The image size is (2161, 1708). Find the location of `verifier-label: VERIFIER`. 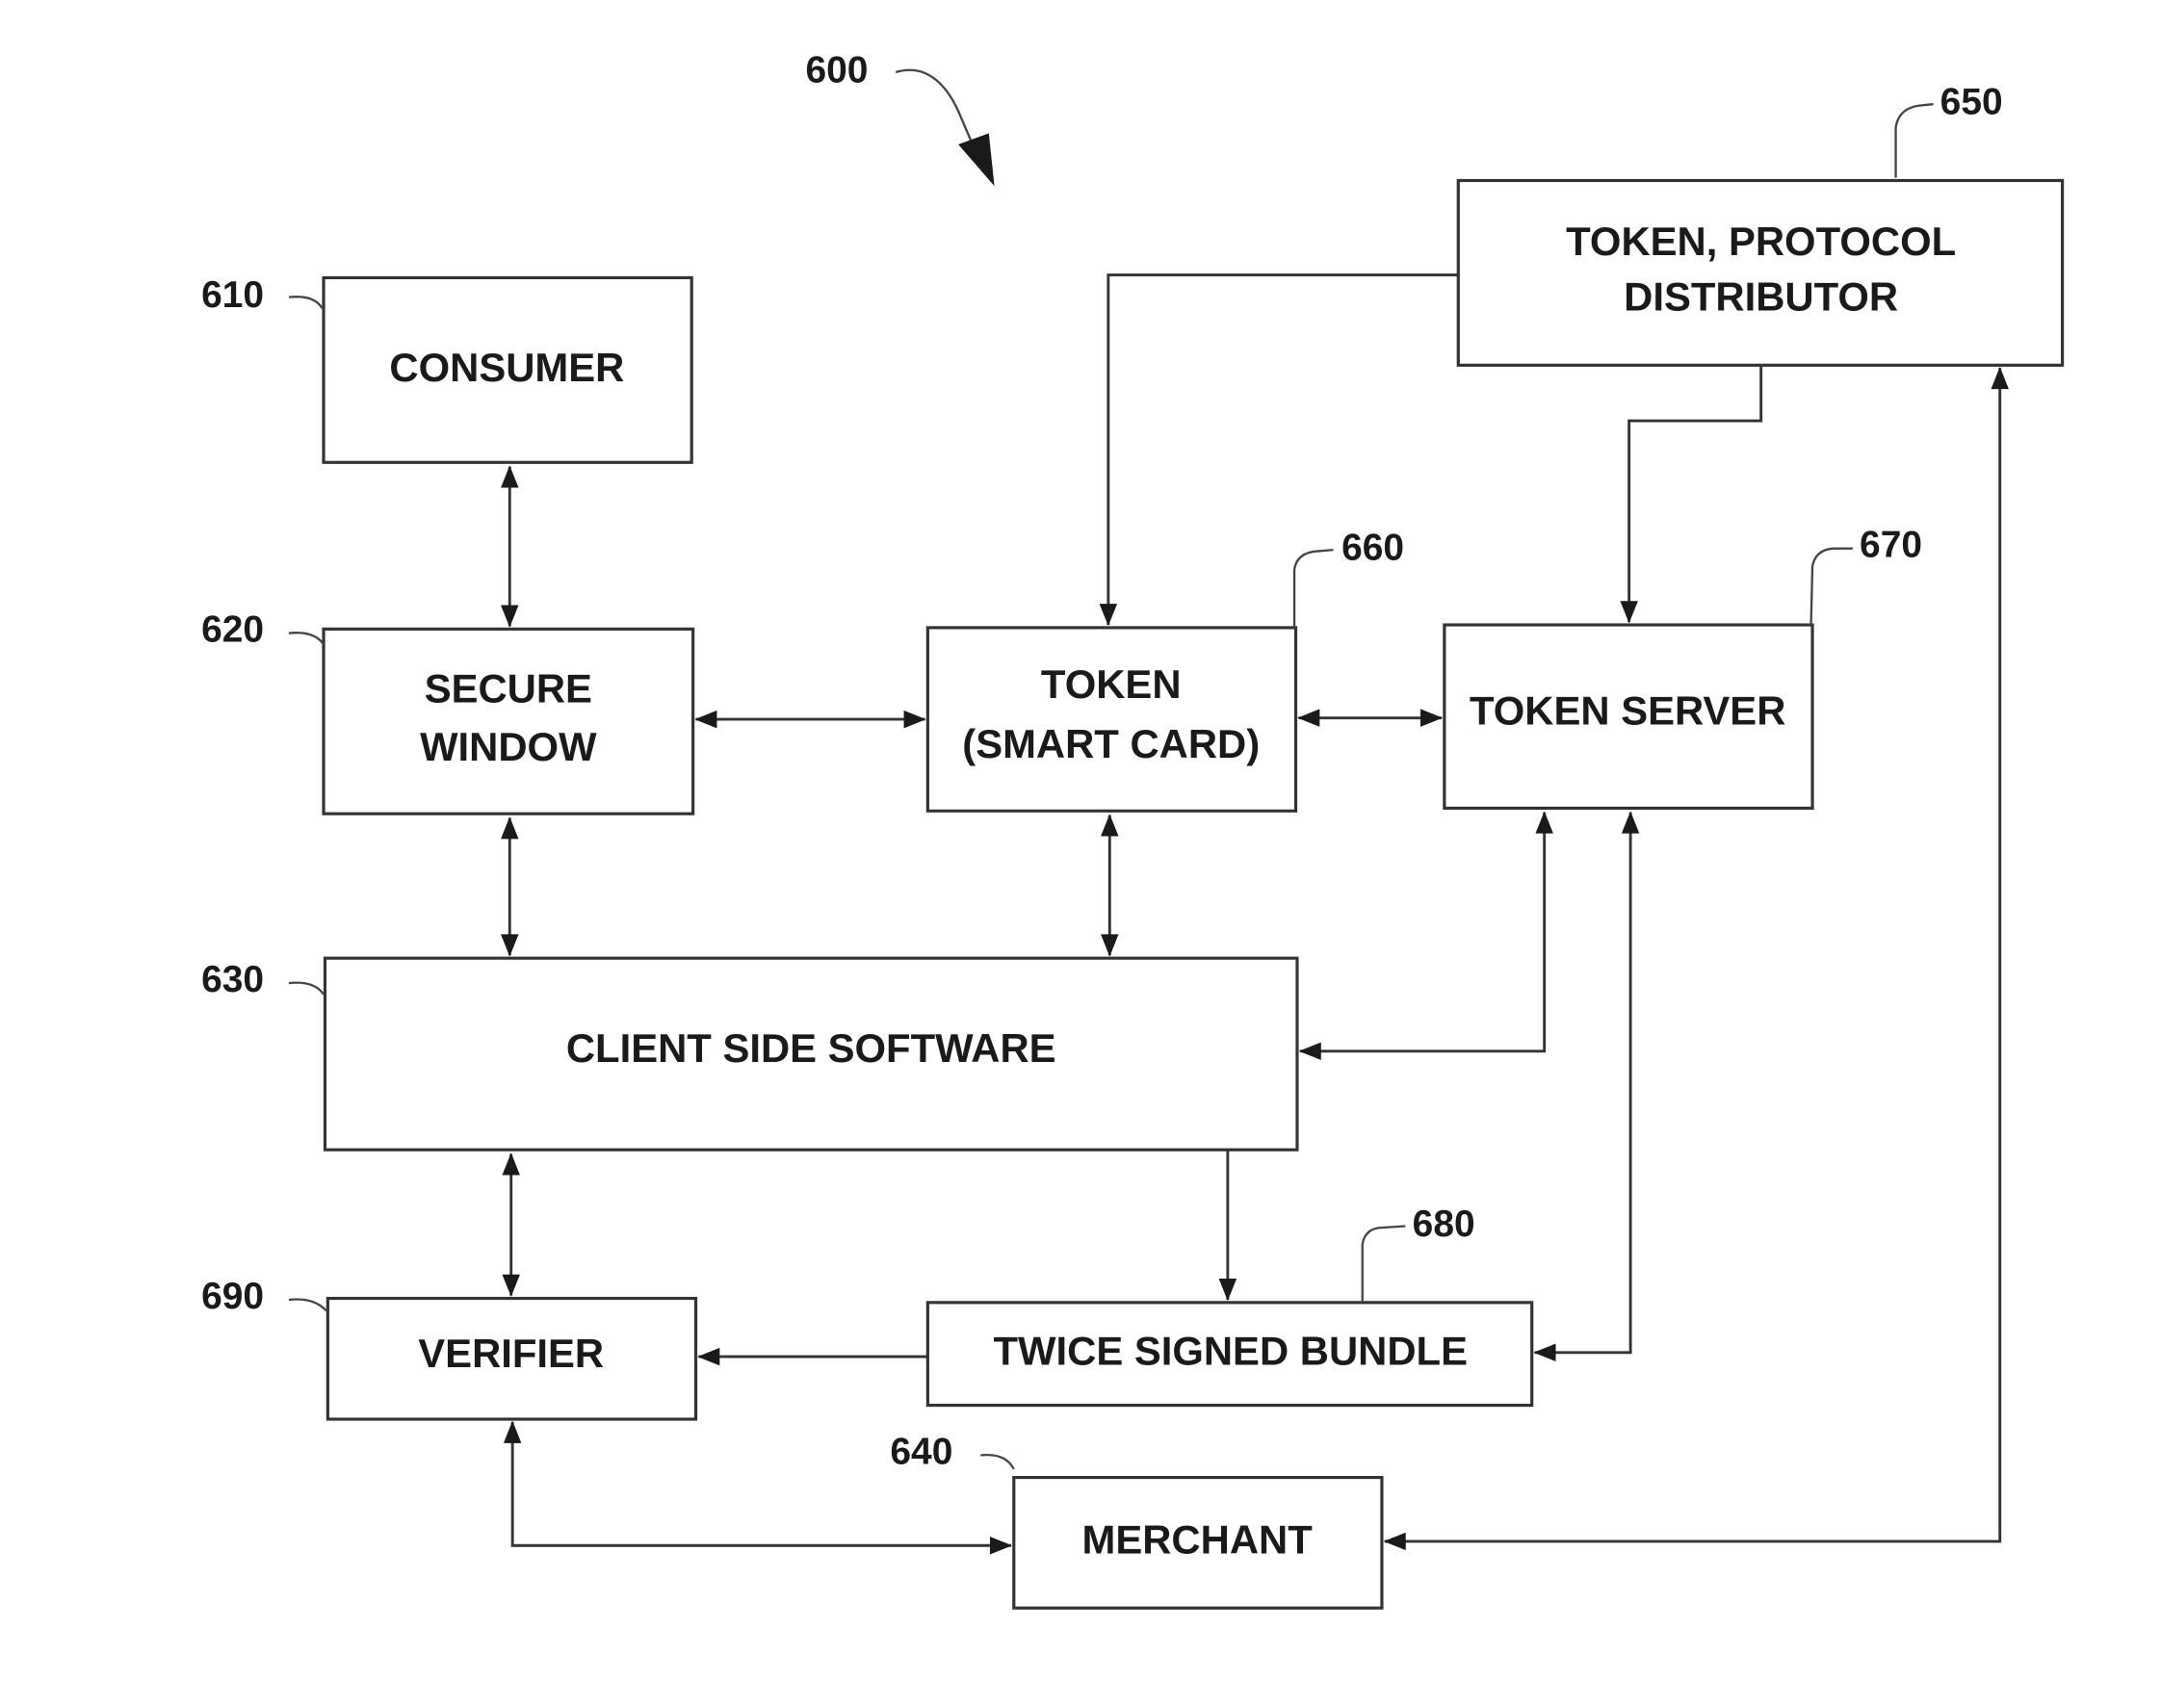

verifier-label: VERIFIER is located at coordinates (511, 1353).